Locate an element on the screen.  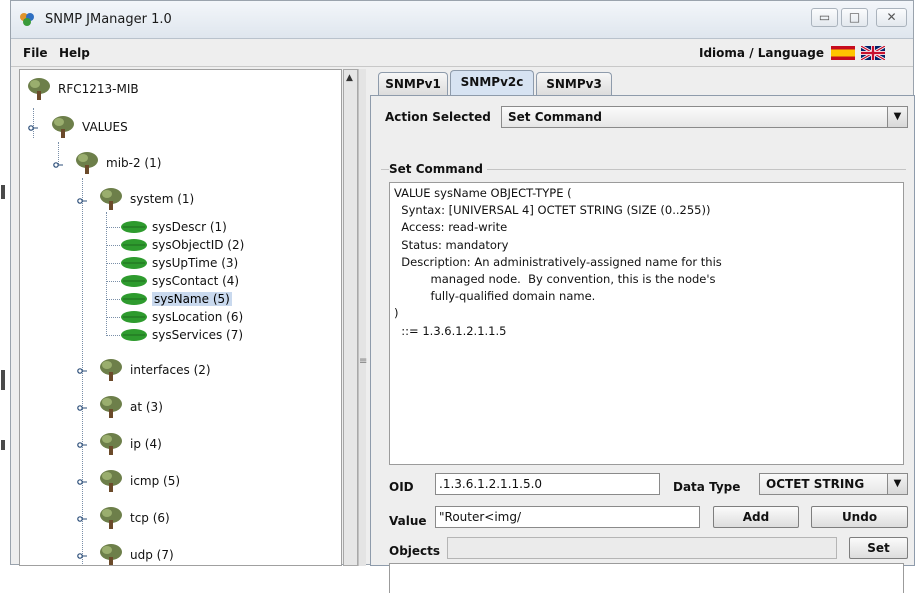
tree-node-root: RFC1213-MIB is located at coordinates (82, 89).